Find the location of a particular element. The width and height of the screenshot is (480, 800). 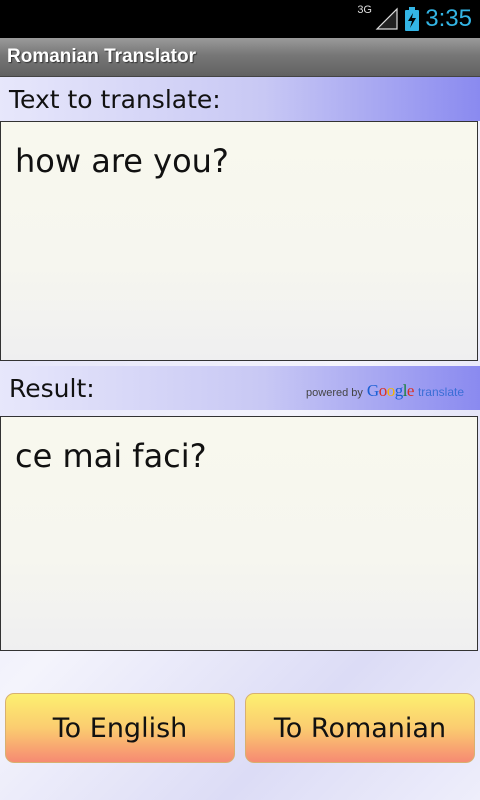

status-bar: 3G 3:35 is located at coordinates (240, 19).